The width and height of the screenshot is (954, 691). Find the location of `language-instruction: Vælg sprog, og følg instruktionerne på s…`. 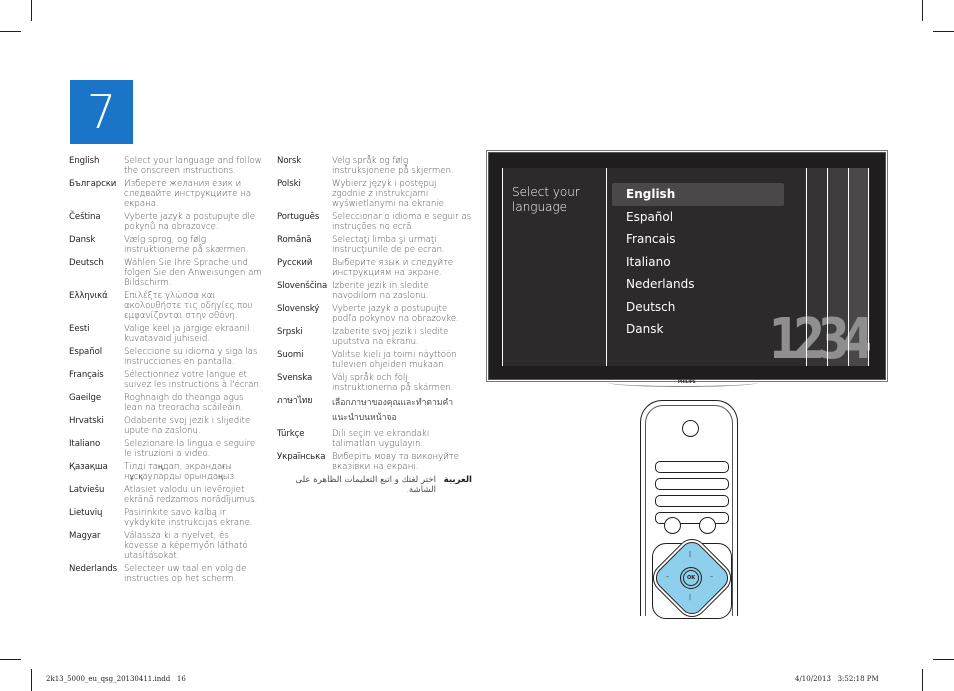

language-instruction: Vælg sprog, og følg instruktionerne på s… is located at coordinates (186, 245).